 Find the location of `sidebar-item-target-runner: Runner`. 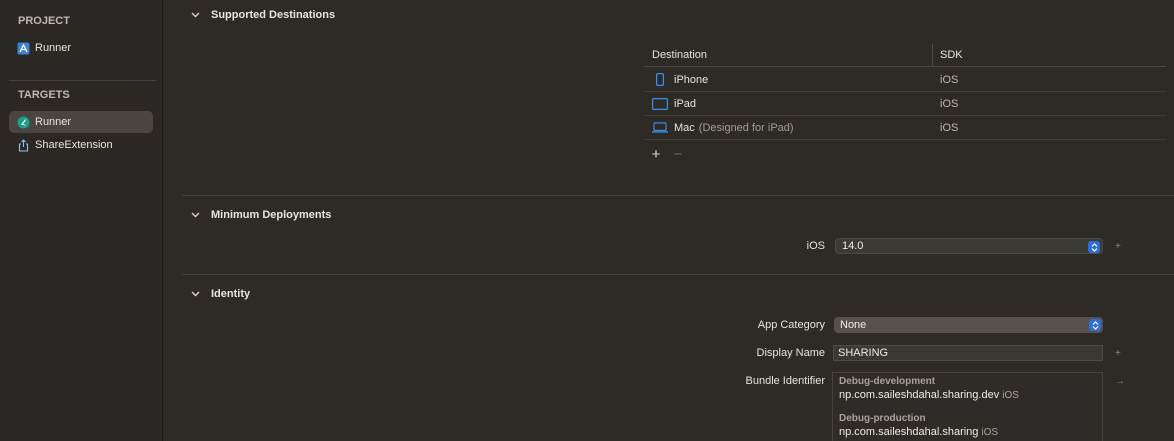

sidebar-item-target-runner: Runner is located at coordinates (81, 122).